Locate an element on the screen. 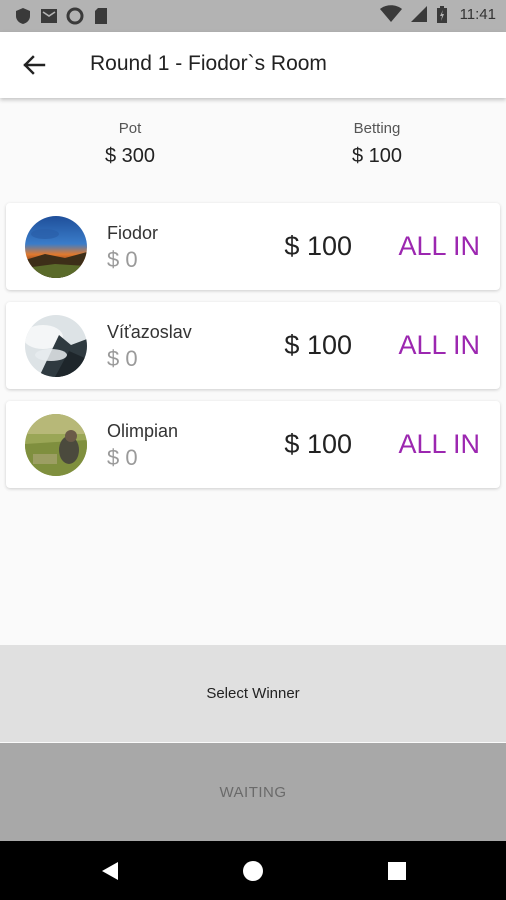 This screenshot has width=506, height=900. player-card-vitazoslav: Víťazoslav $ 0 $ 100 ALL IN is located at coordinates (253, 345).